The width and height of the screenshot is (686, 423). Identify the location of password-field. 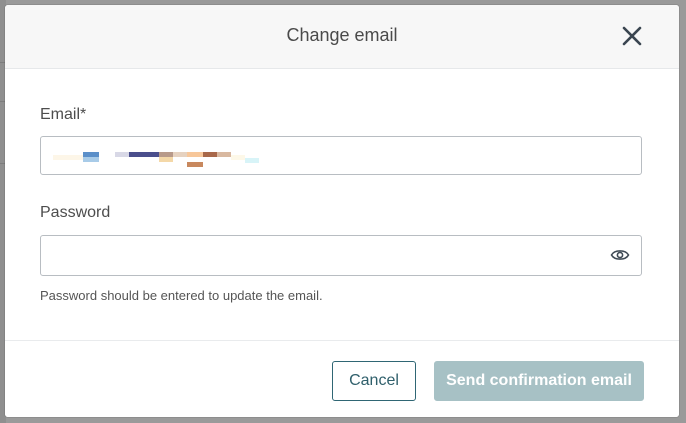
(341, 255).